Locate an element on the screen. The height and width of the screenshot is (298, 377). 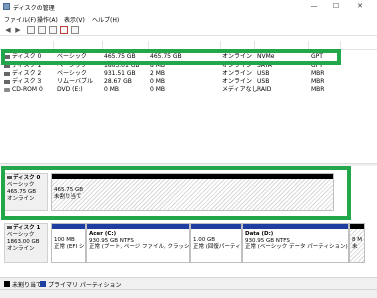
disk-management-icon is located at coordinates (6, 6).